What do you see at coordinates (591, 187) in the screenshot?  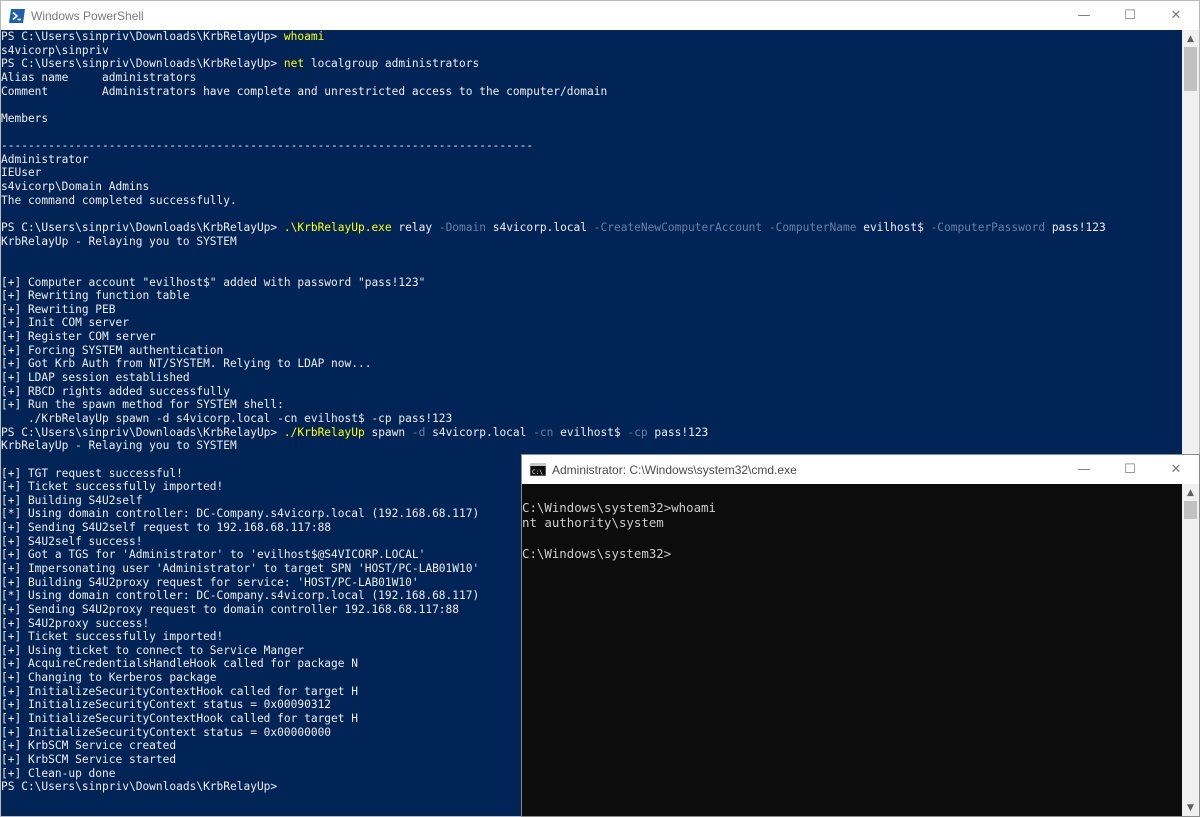 I see `console-line: s4vicorp\Domain Admins` at bounding box center [591, 187].